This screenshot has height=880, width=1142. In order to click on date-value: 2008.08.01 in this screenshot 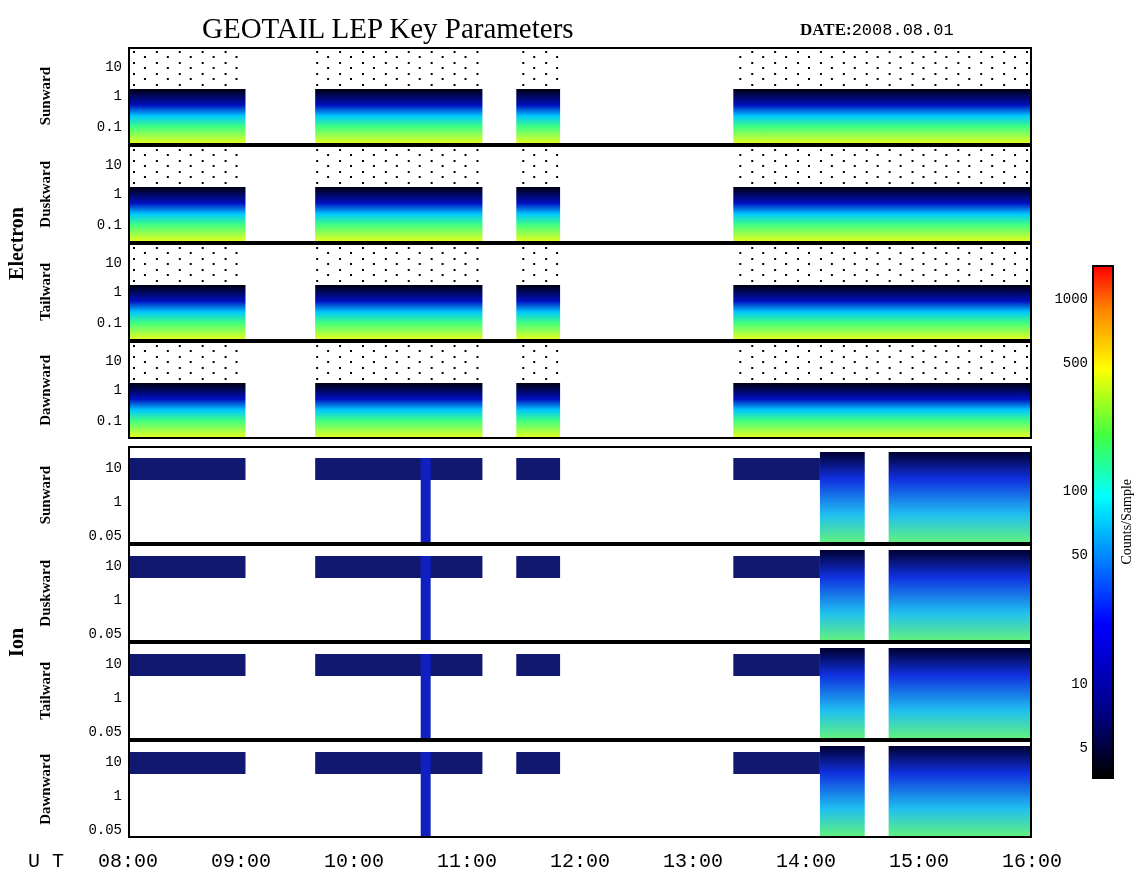, I will do `click(902, 30)`.